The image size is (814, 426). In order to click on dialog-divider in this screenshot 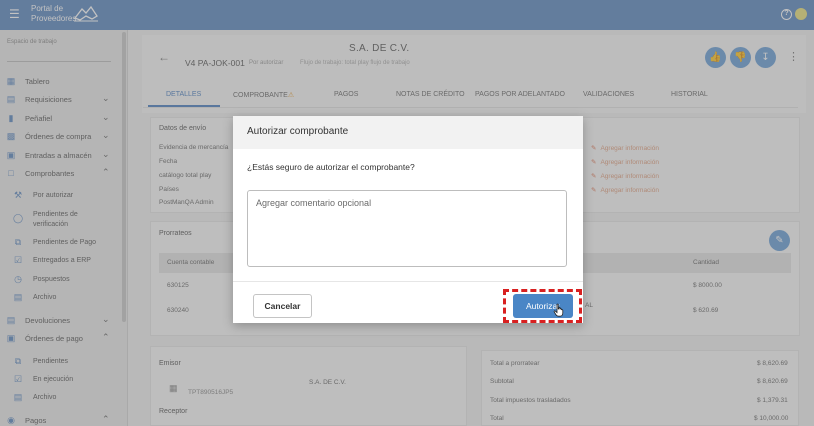, I will do `click(408, 281)`.